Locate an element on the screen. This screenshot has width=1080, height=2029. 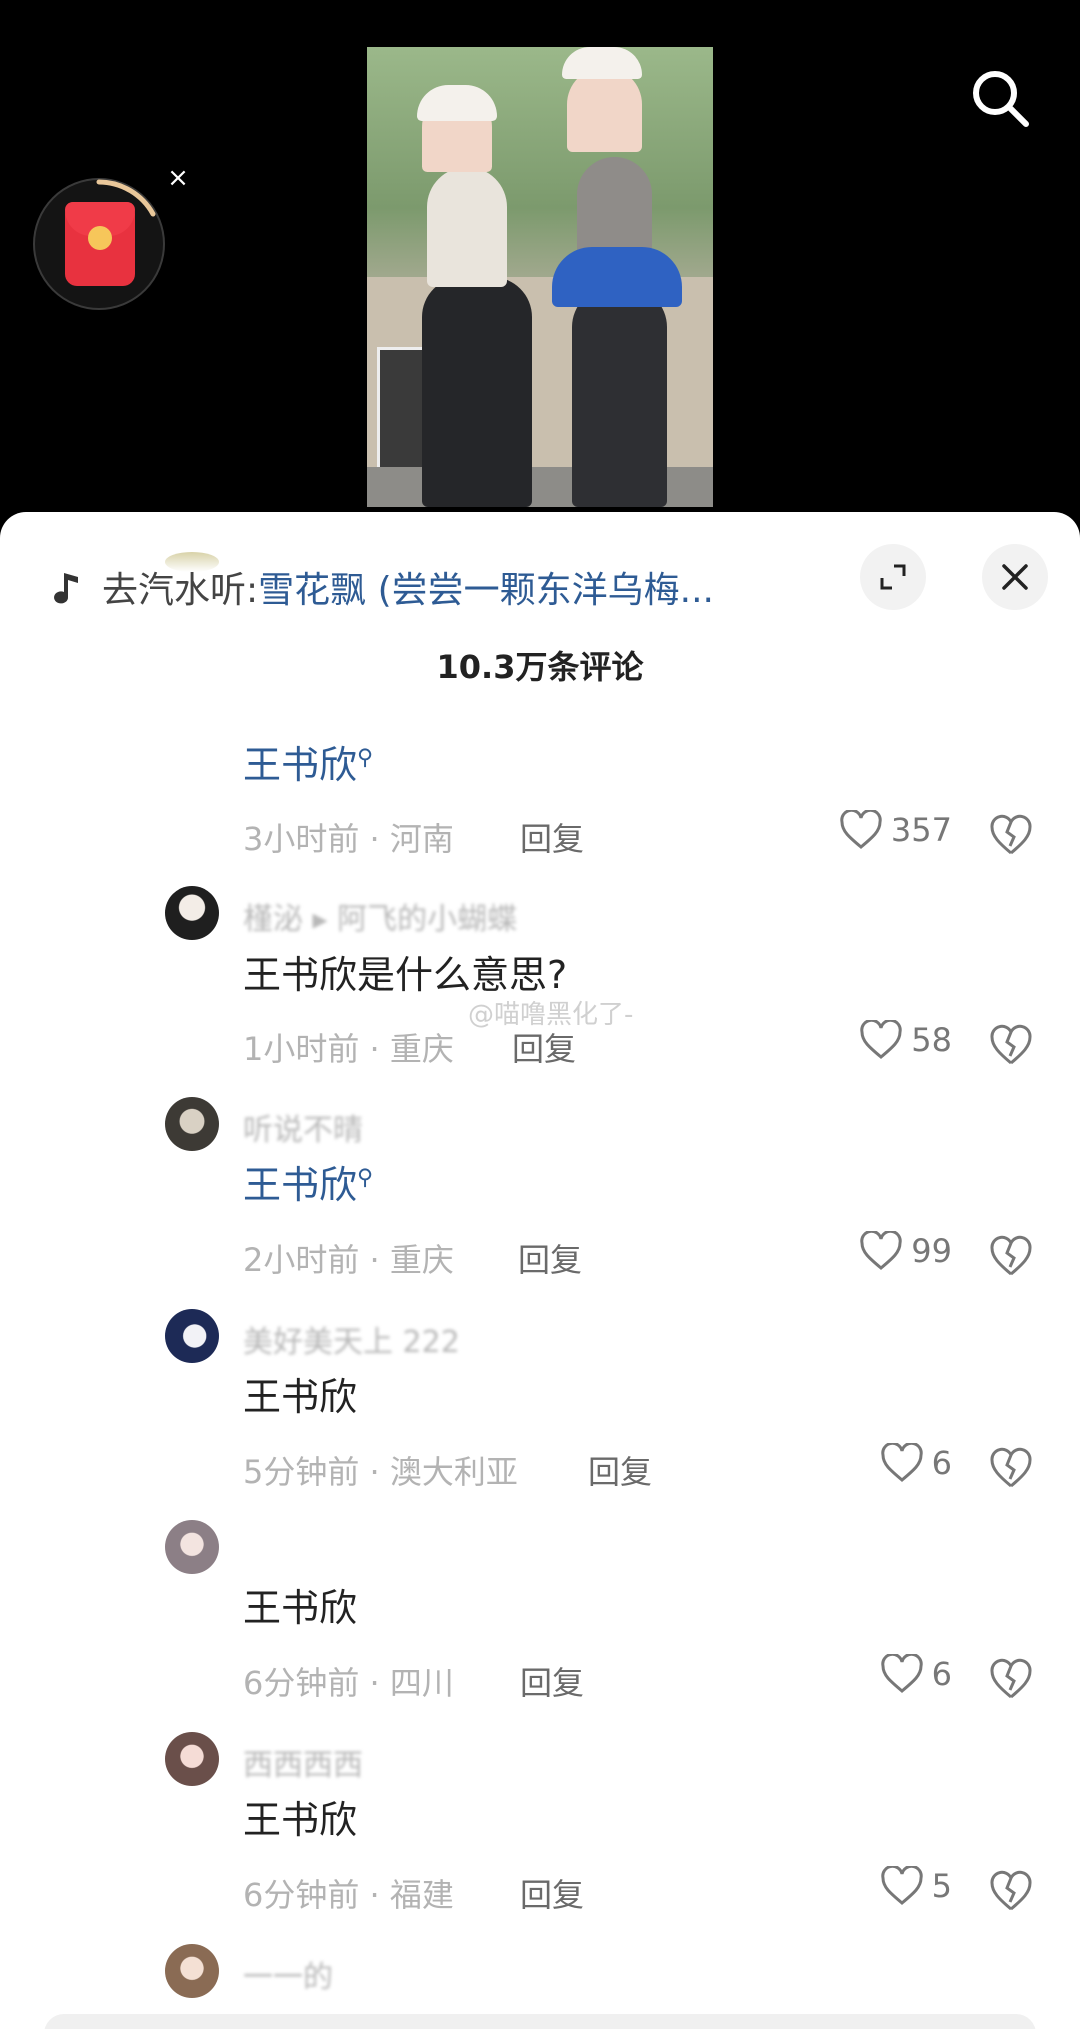
like-button: 5 is located at coordinates (916, 1886).